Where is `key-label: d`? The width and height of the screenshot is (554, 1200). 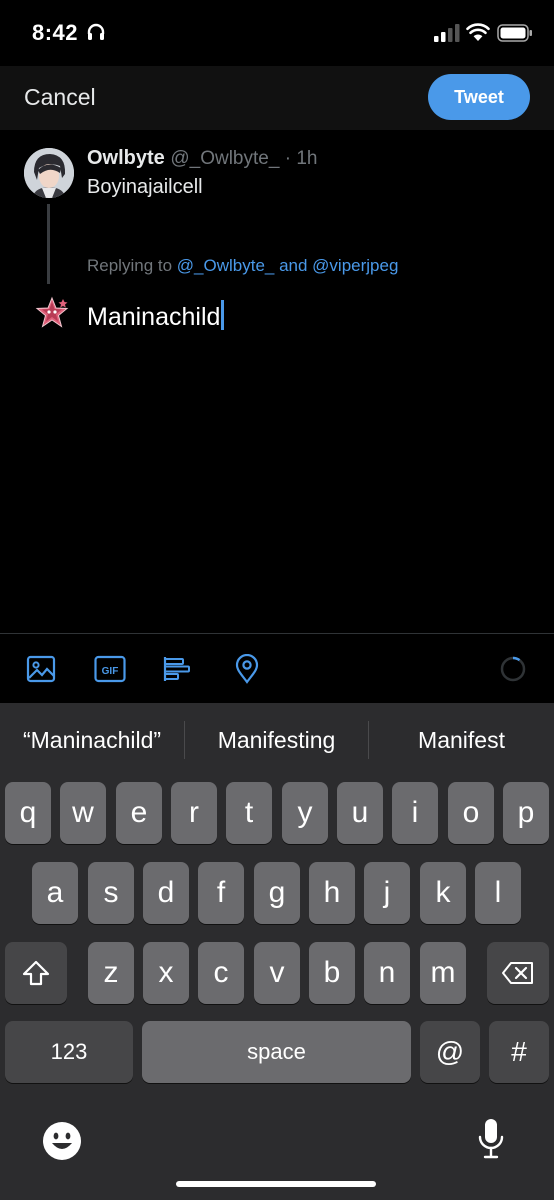
key-label: d is located at coordinates (166, 892).